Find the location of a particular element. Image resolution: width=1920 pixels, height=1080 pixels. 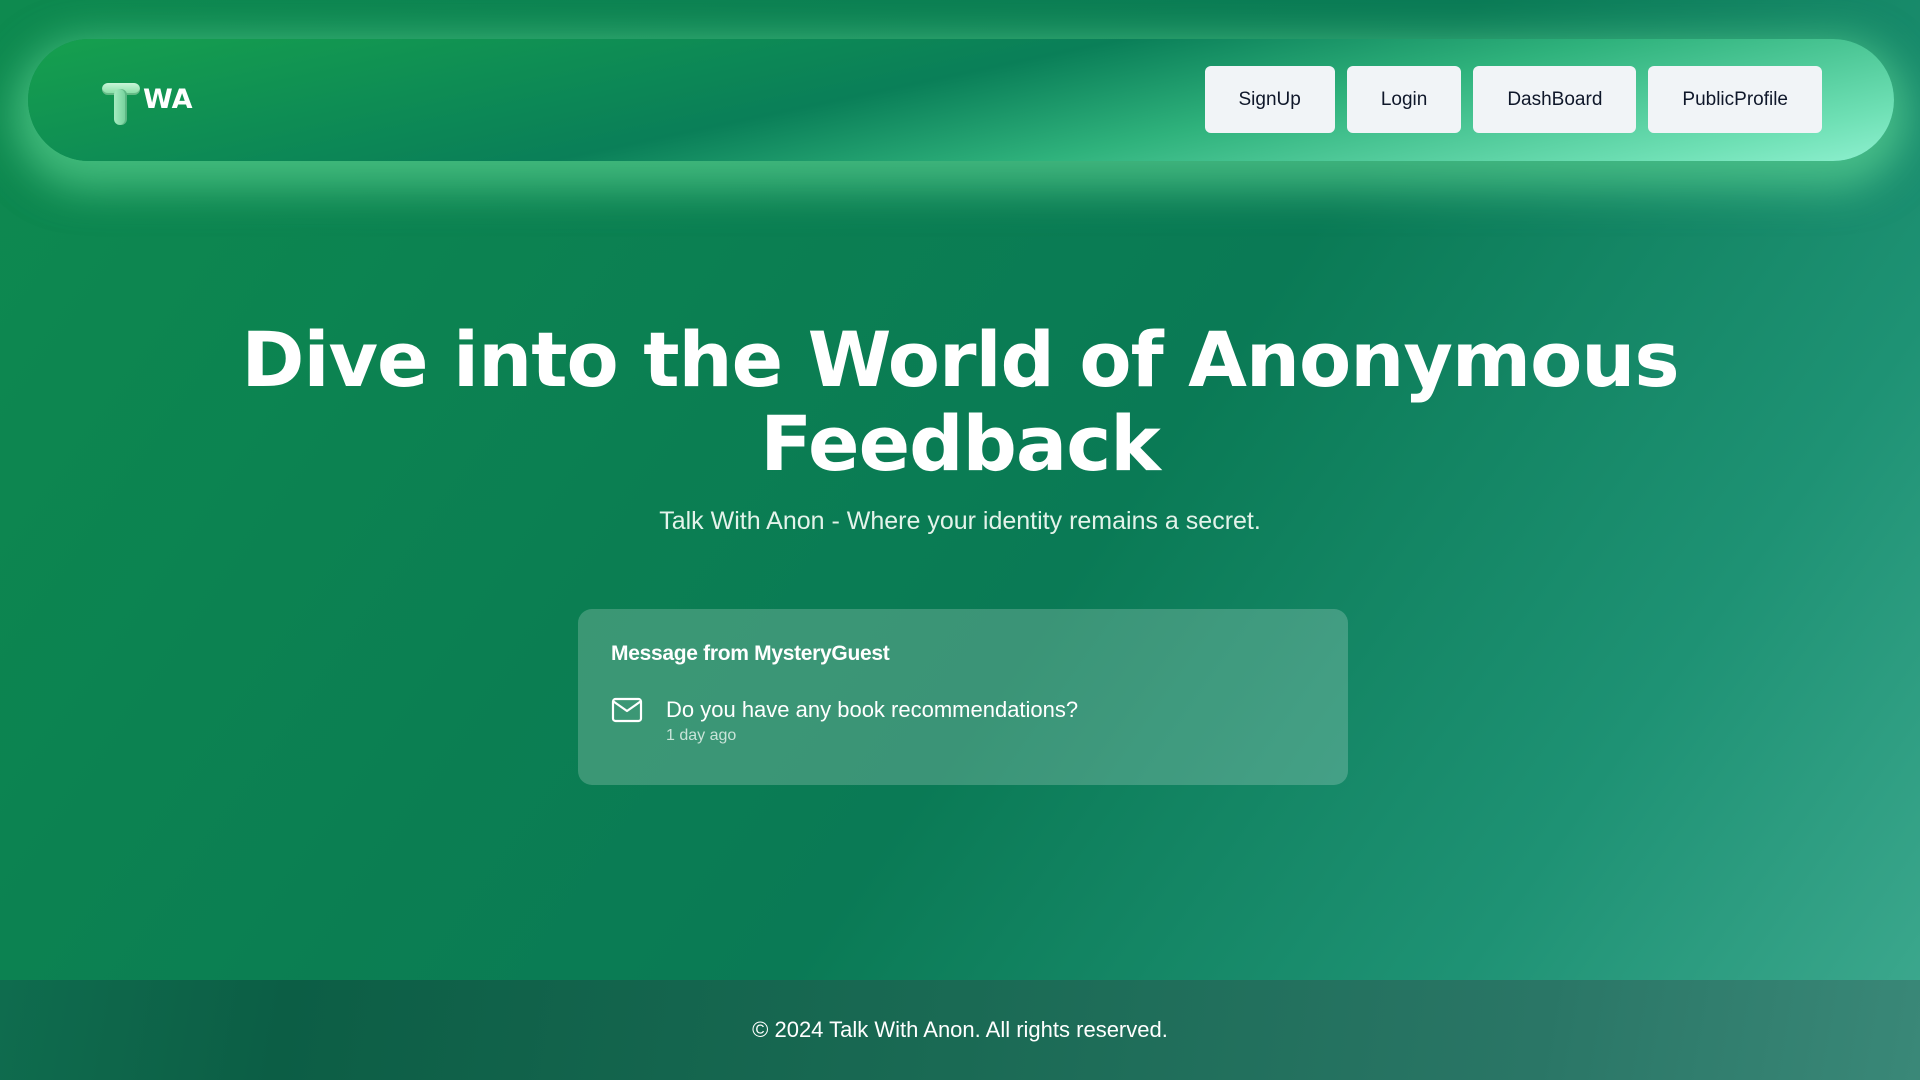

login-button: Login is located at coordinates (1404, 99).